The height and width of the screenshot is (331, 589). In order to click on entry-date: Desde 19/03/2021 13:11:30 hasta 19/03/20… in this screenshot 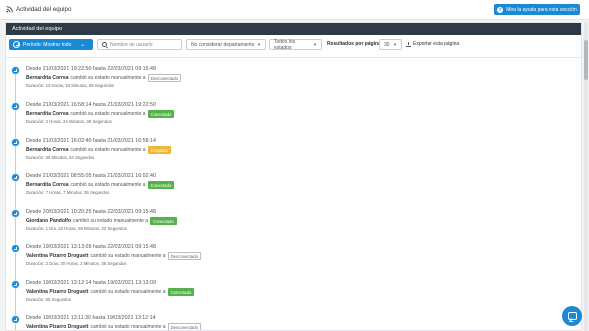, I will do `click(91, 318)`.